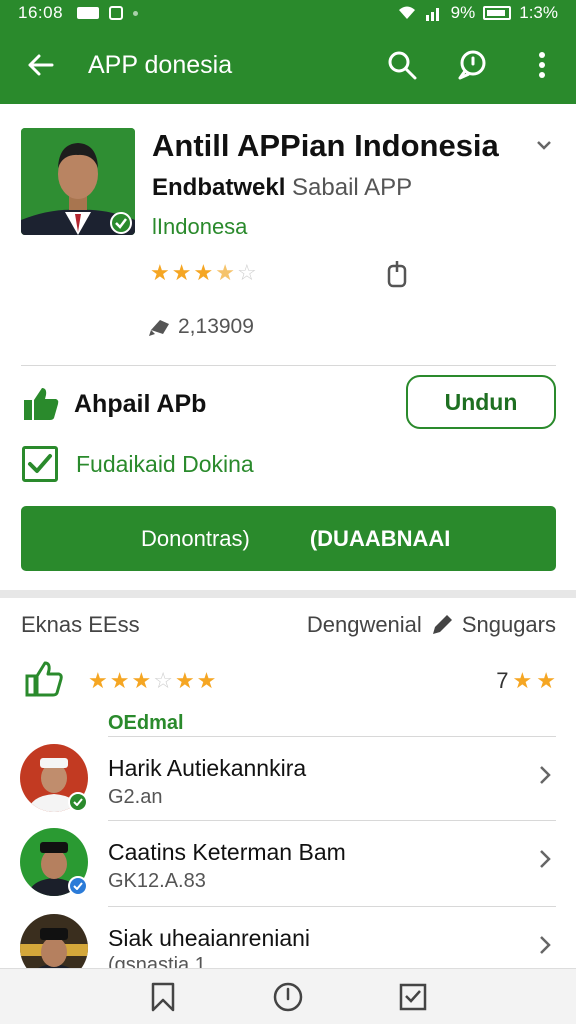 The height and width of the screenshot is (1024, 576). What do you see at coordinates (41, 12) in the screenshot?
I see `status-time: 16:08` at bounding box center [41, 12].